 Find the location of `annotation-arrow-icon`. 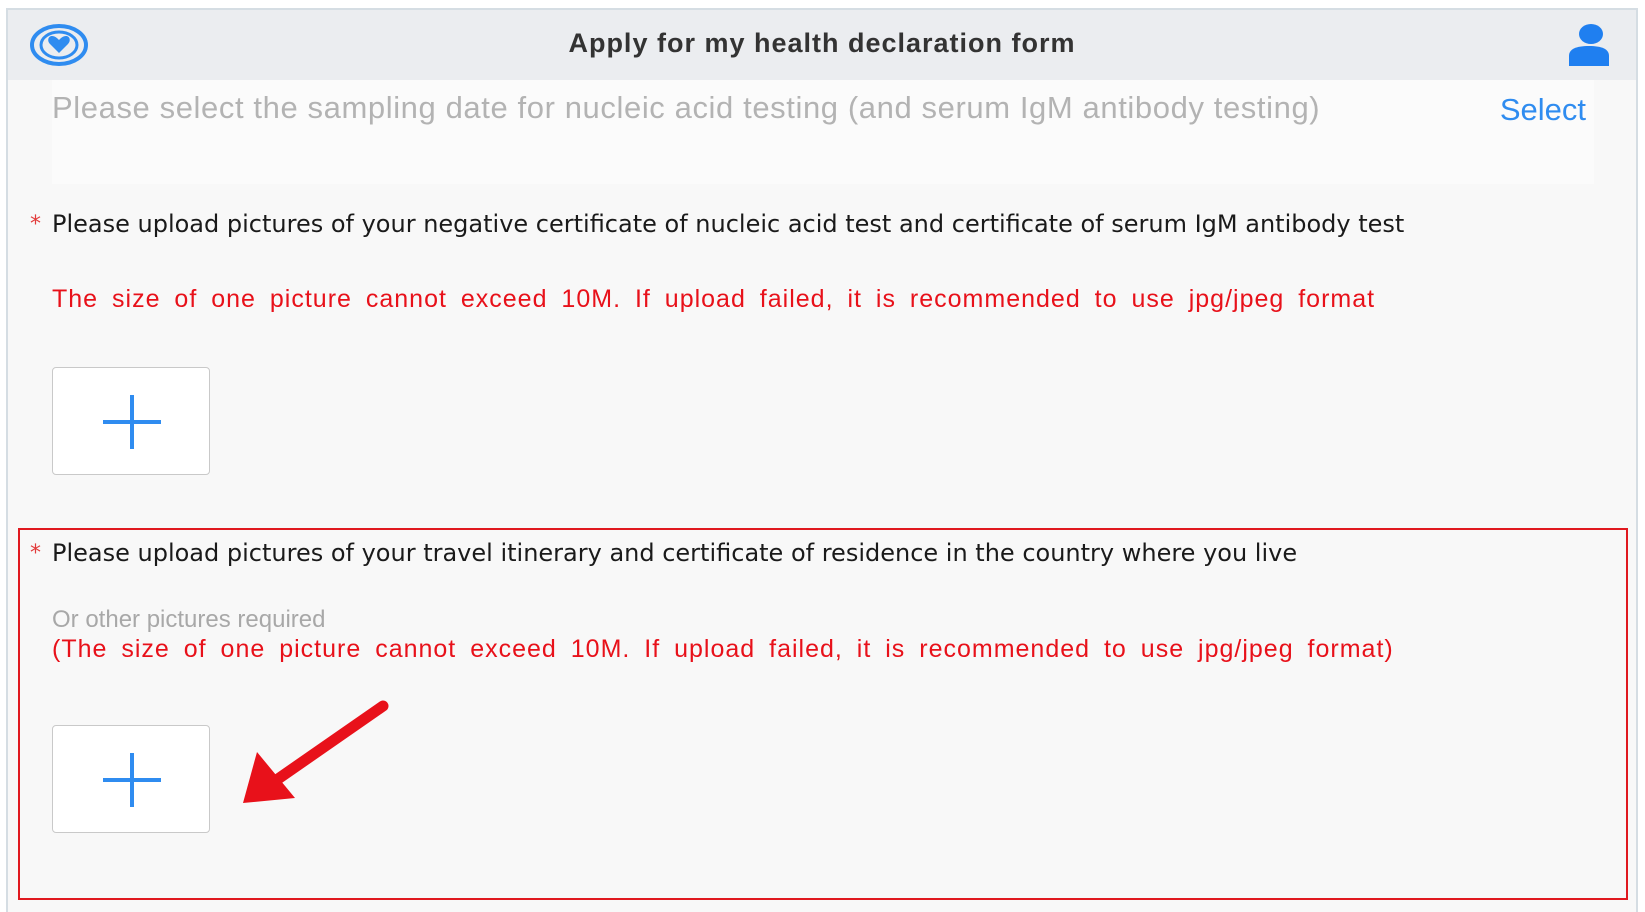

annotation-arrow-icon is located at coordinates (316, 751).